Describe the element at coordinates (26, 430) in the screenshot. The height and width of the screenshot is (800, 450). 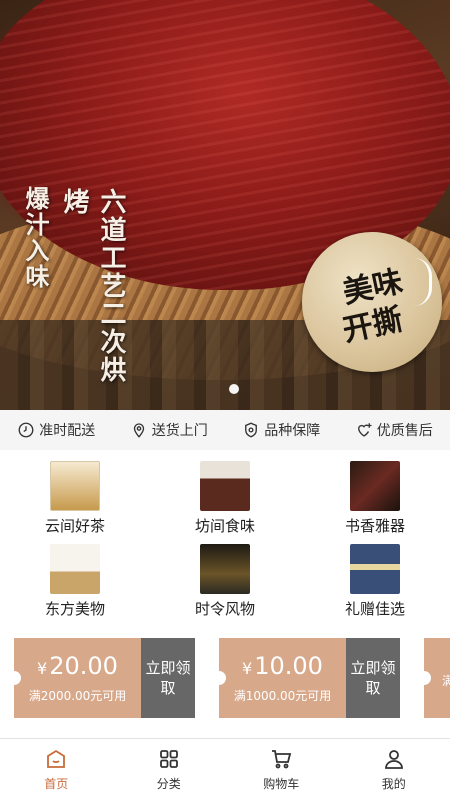
I see `clock-icon` at that location.